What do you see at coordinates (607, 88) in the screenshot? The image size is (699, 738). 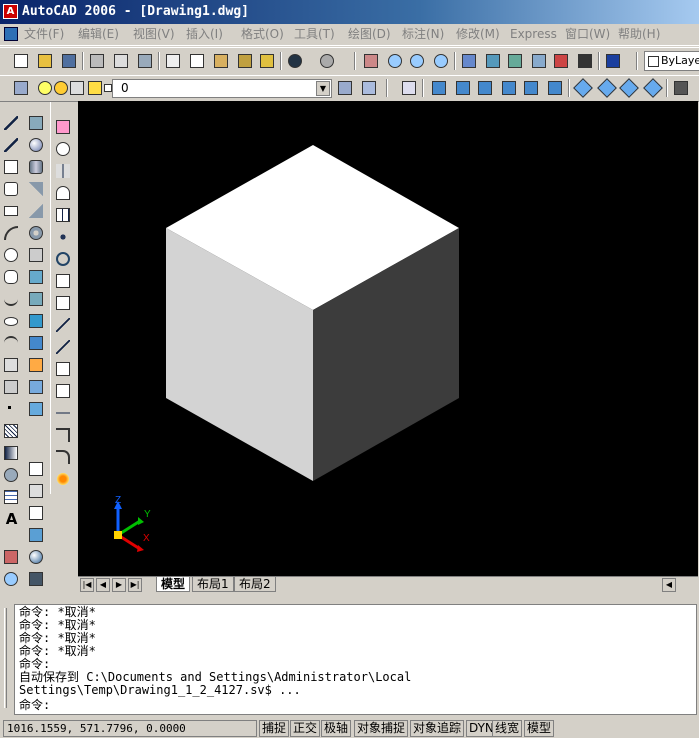 I see `se-iso-button` at bounding box center [607, 88].